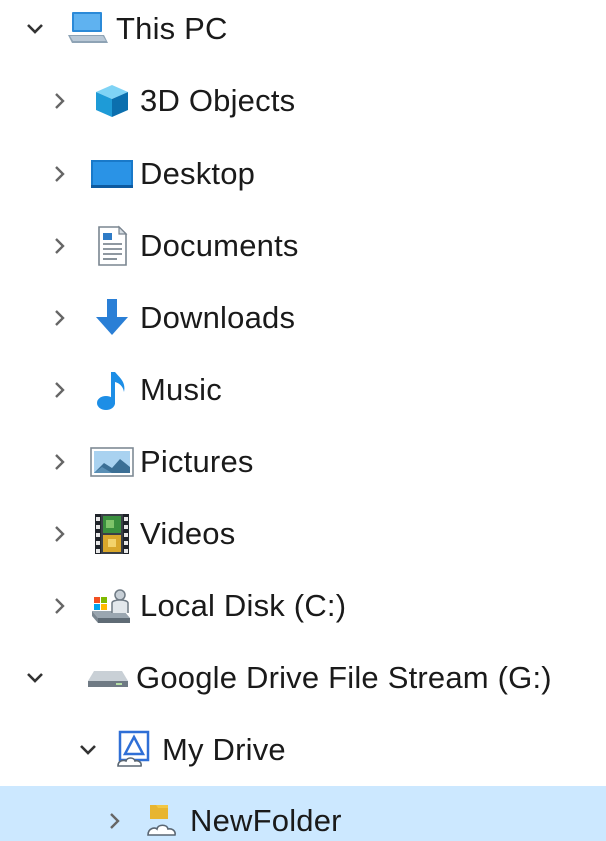 This screenshot has height=841, width=606. What do you see at coordinates (198, 173) in the screenshot?
I see `tree-item-label: Desktop` at bounding box center [198, 173].